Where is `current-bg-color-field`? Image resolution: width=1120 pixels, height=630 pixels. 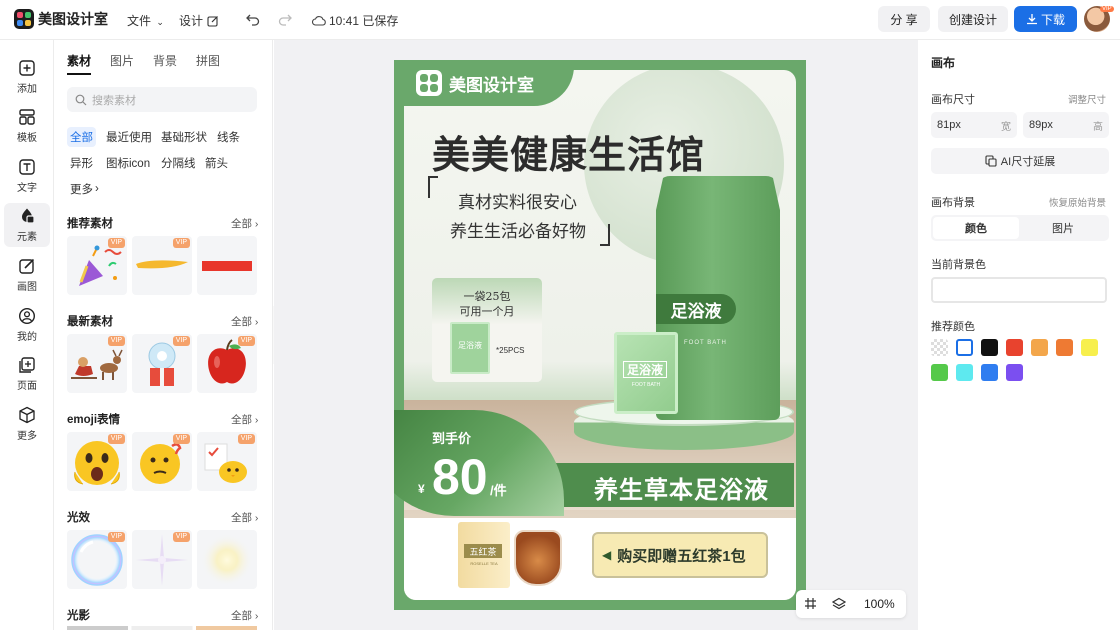 current-bg-color-field is located at coordinates (1019, 290).